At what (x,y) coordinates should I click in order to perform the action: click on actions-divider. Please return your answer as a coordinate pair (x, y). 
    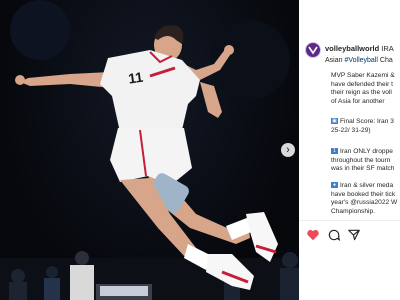
    Looking at the image, I should click on (349, 220).